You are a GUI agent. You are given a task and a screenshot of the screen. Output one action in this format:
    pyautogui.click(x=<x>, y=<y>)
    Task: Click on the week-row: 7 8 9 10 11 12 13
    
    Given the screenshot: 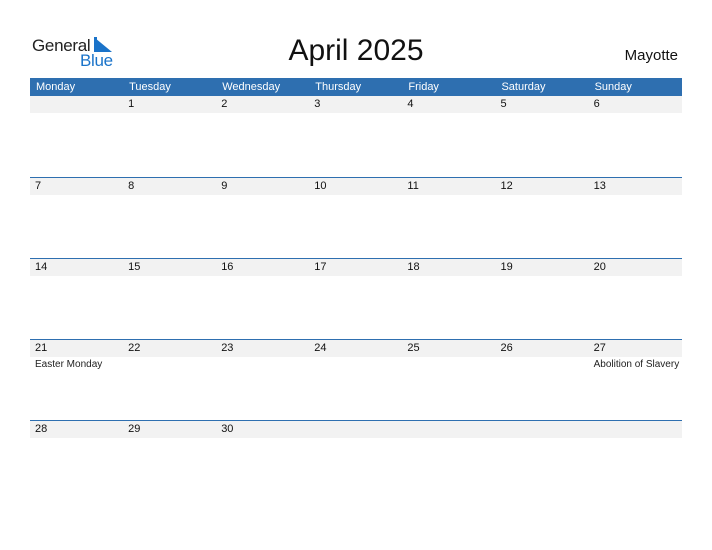 What is the action you would take?
    pyautogui.click(x=356, y=218)
    